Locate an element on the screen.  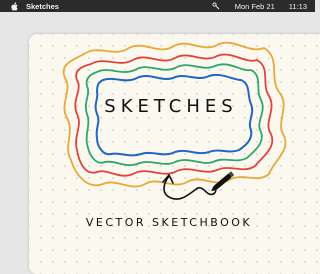
app-menu-name: Sketches is located at coordinates (42, 6).